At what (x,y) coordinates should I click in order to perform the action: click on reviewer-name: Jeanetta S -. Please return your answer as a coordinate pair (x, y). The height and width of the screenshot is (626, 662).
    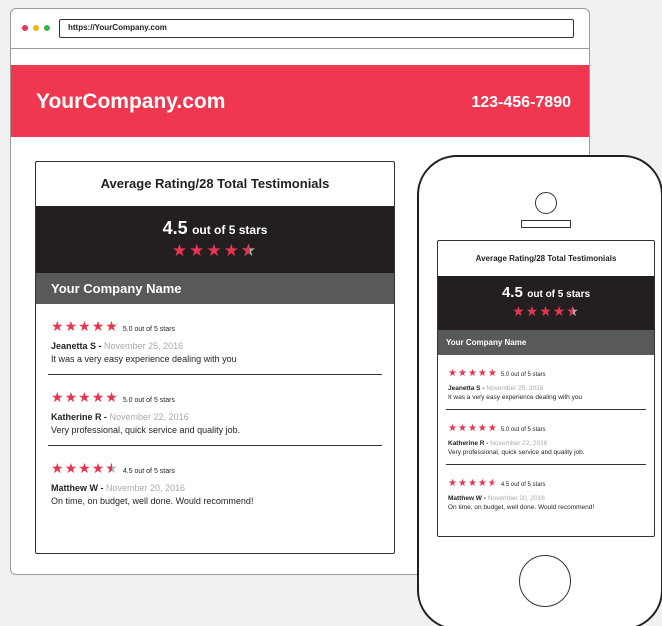
    Looking at the image, I should click on (76, 346).